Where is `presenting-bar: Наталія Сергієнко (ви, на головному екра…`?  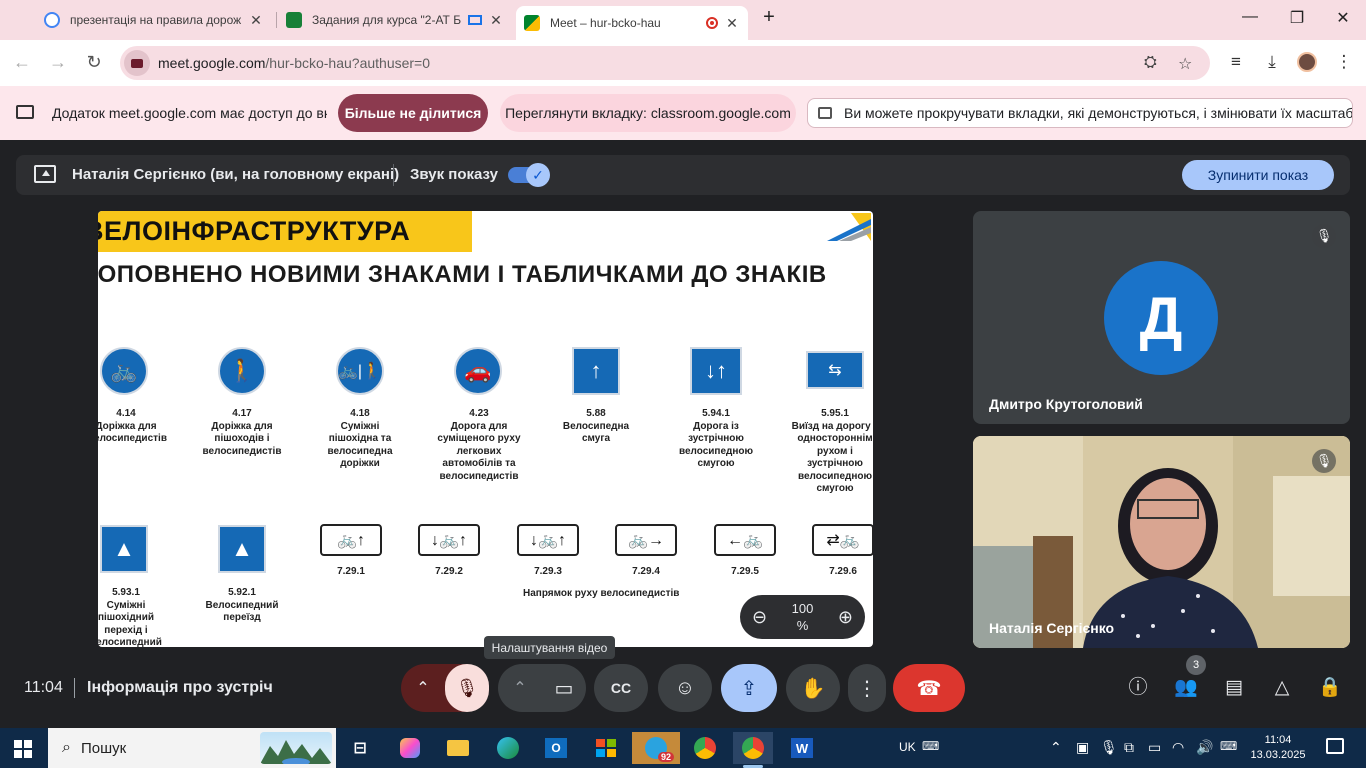
presenting-bar: Наталія Сергієнко (ви, на головному екра… is located at coordinates (683, 175).